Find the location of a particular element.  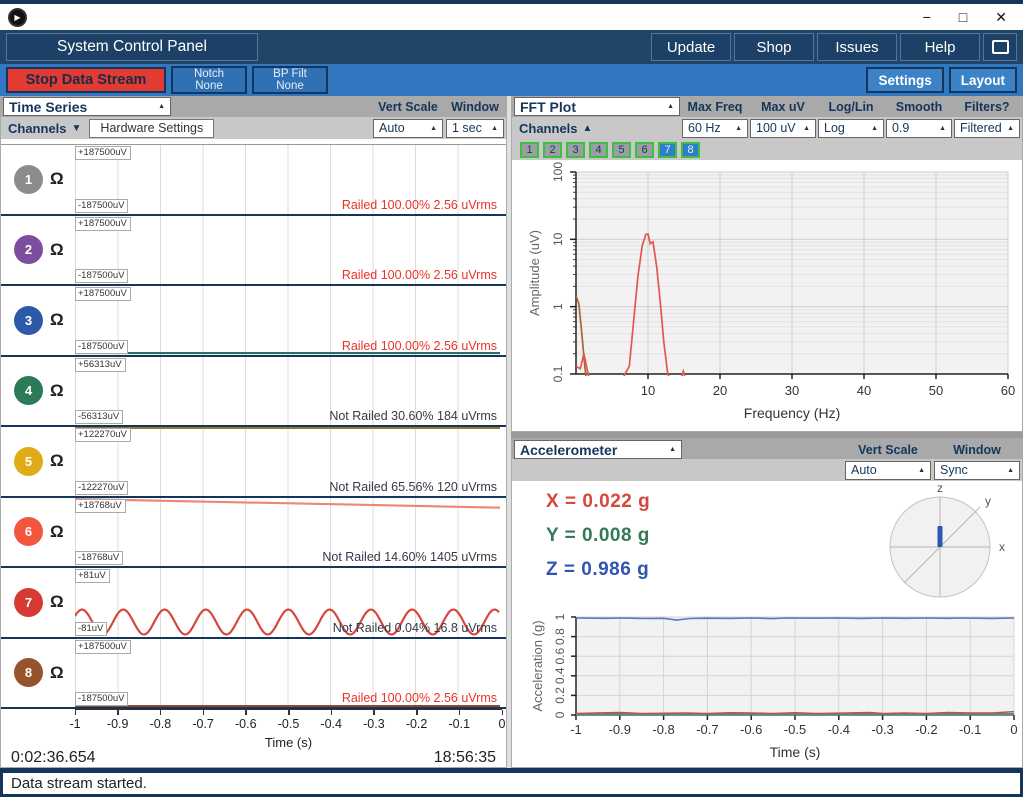

fft-channel-button-8: 8 is located at coordinates (690, 149).